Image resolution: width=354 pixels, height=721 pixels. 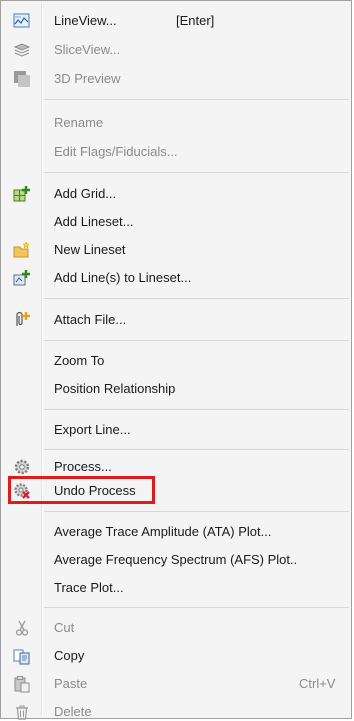 What do you see at coordinates (195, 20) in the screenshot?
I see `menu-item-shortcut: [Enter]` at bounding box center [195, 20].